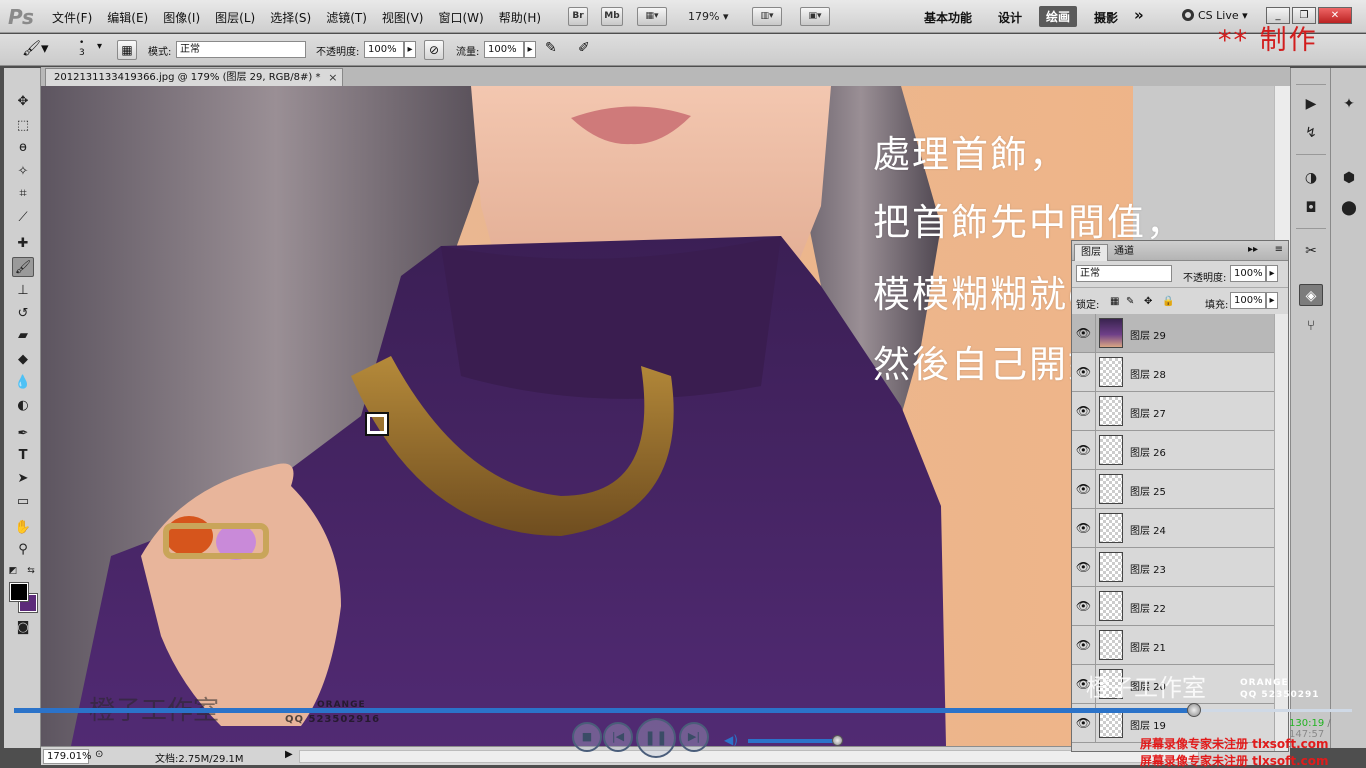  Describe the element at coordinates (99, 46) in the screenshot. I see `brush-picker-arrow-icon: ▾` at that location.